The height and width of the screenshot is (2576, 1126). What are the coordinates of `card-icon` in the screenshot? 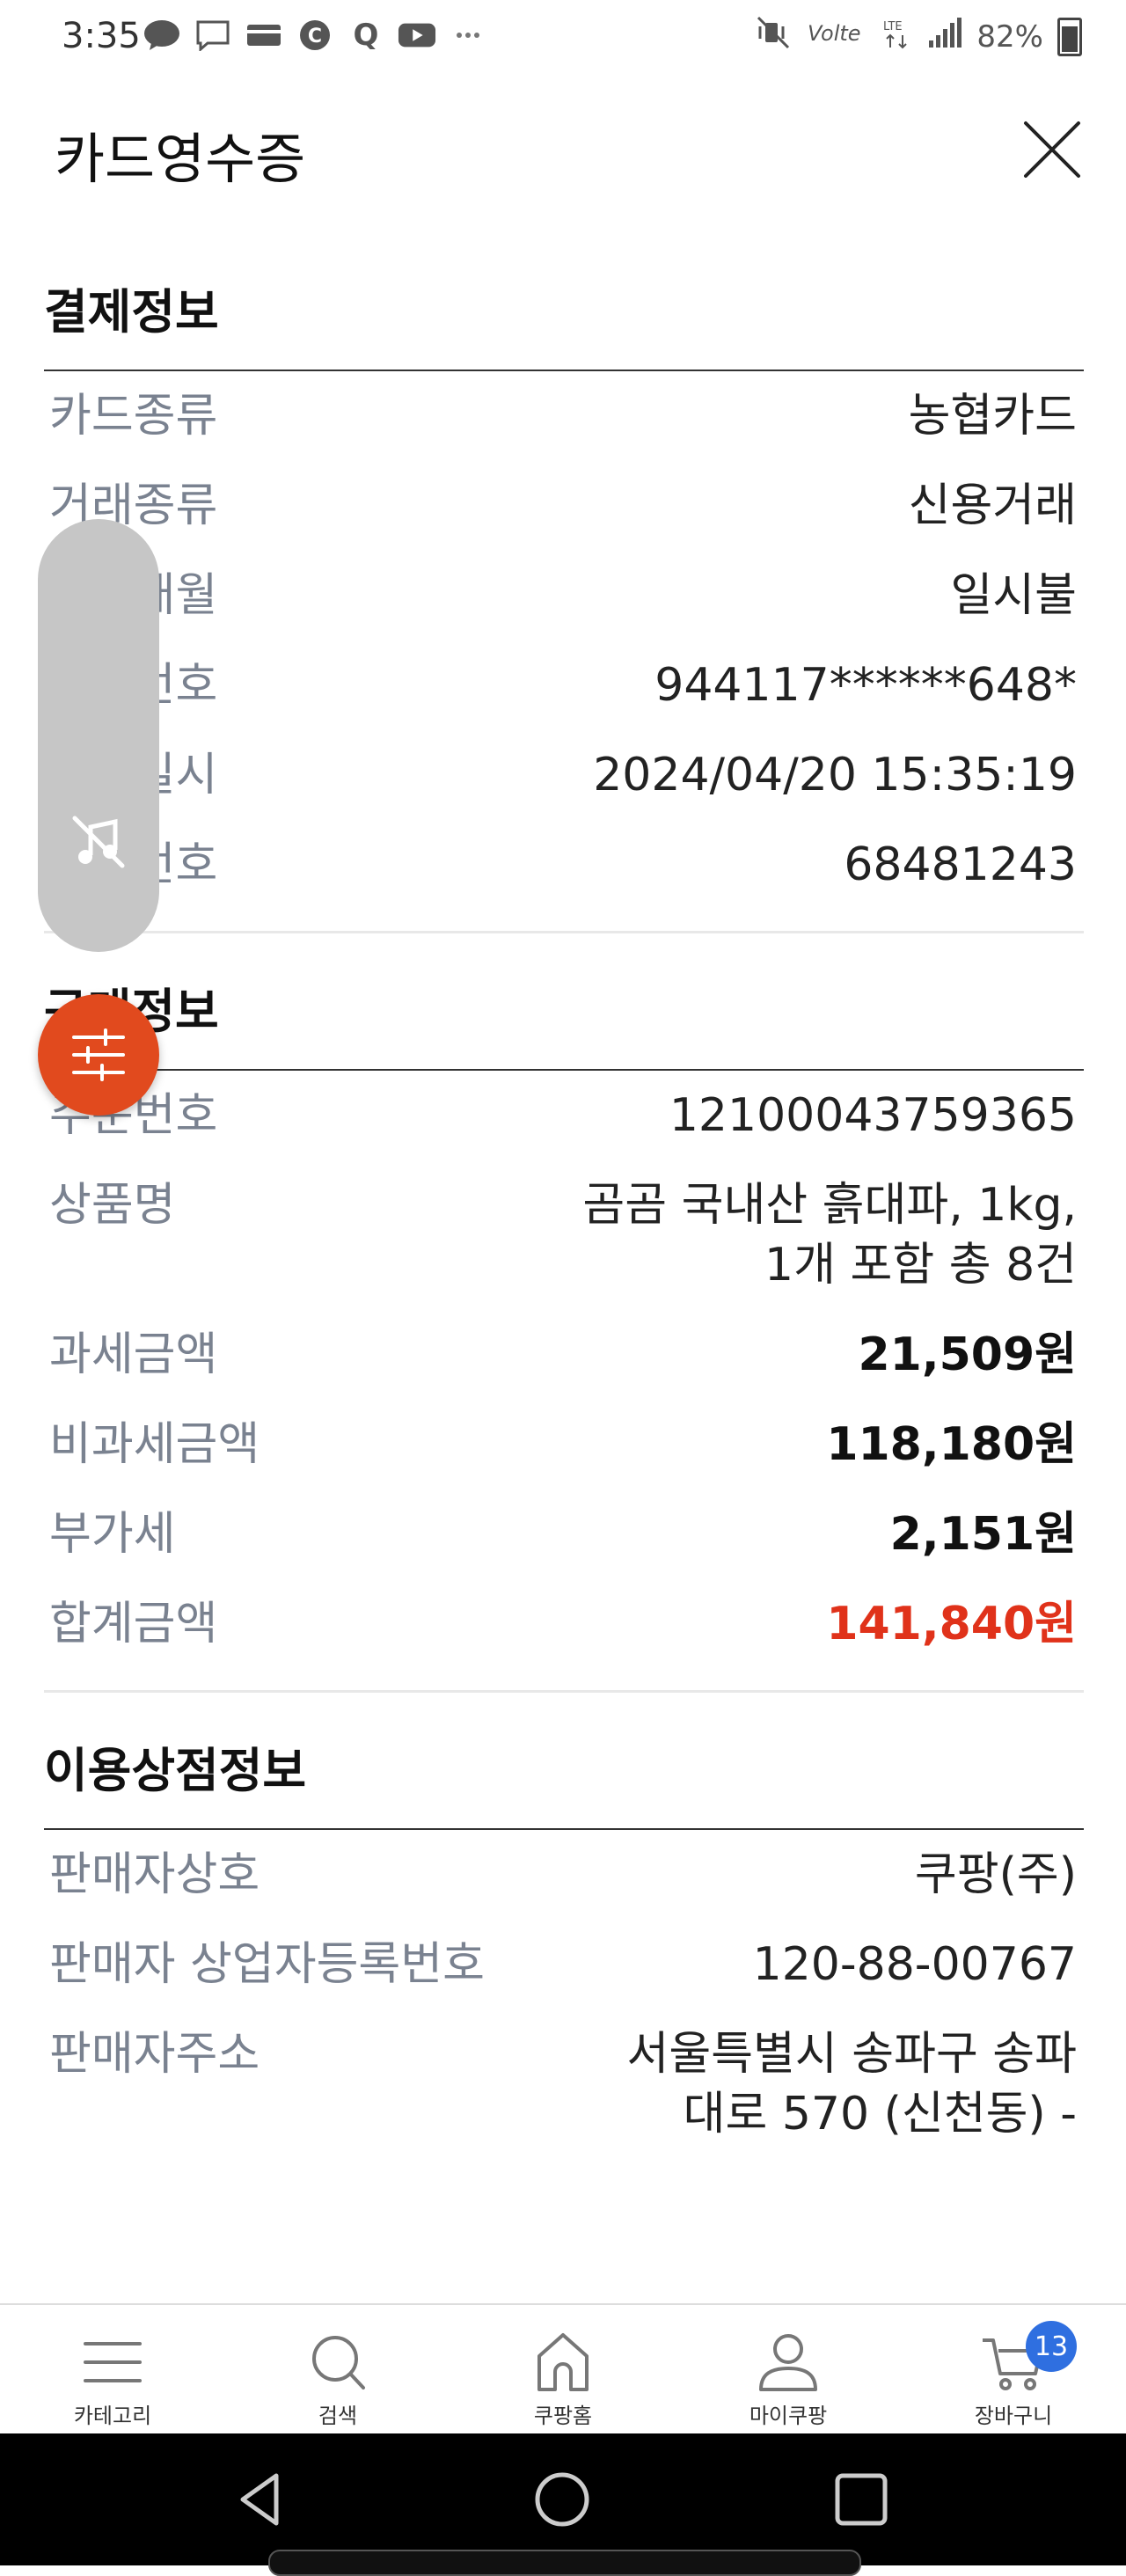 It's located at (264, 35).